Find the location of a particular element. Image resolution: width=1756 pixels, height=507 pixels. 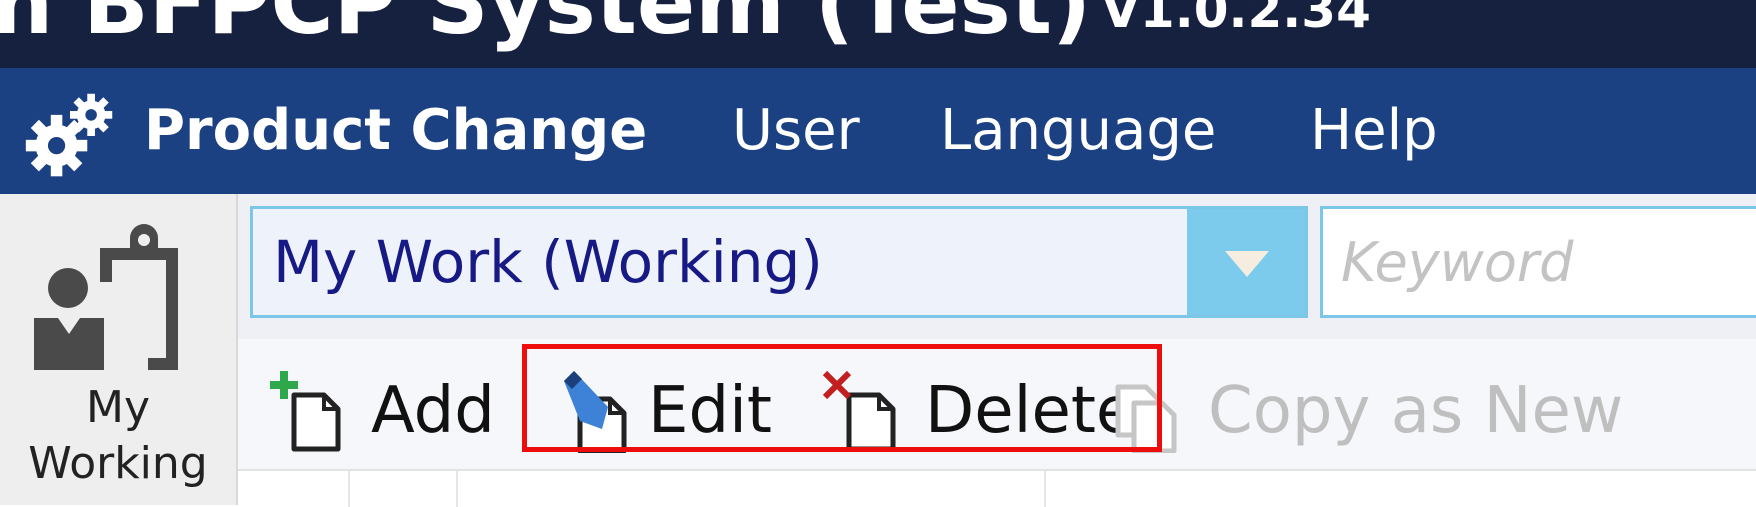

keyword-search-box is located at coordinates (1538, 262).